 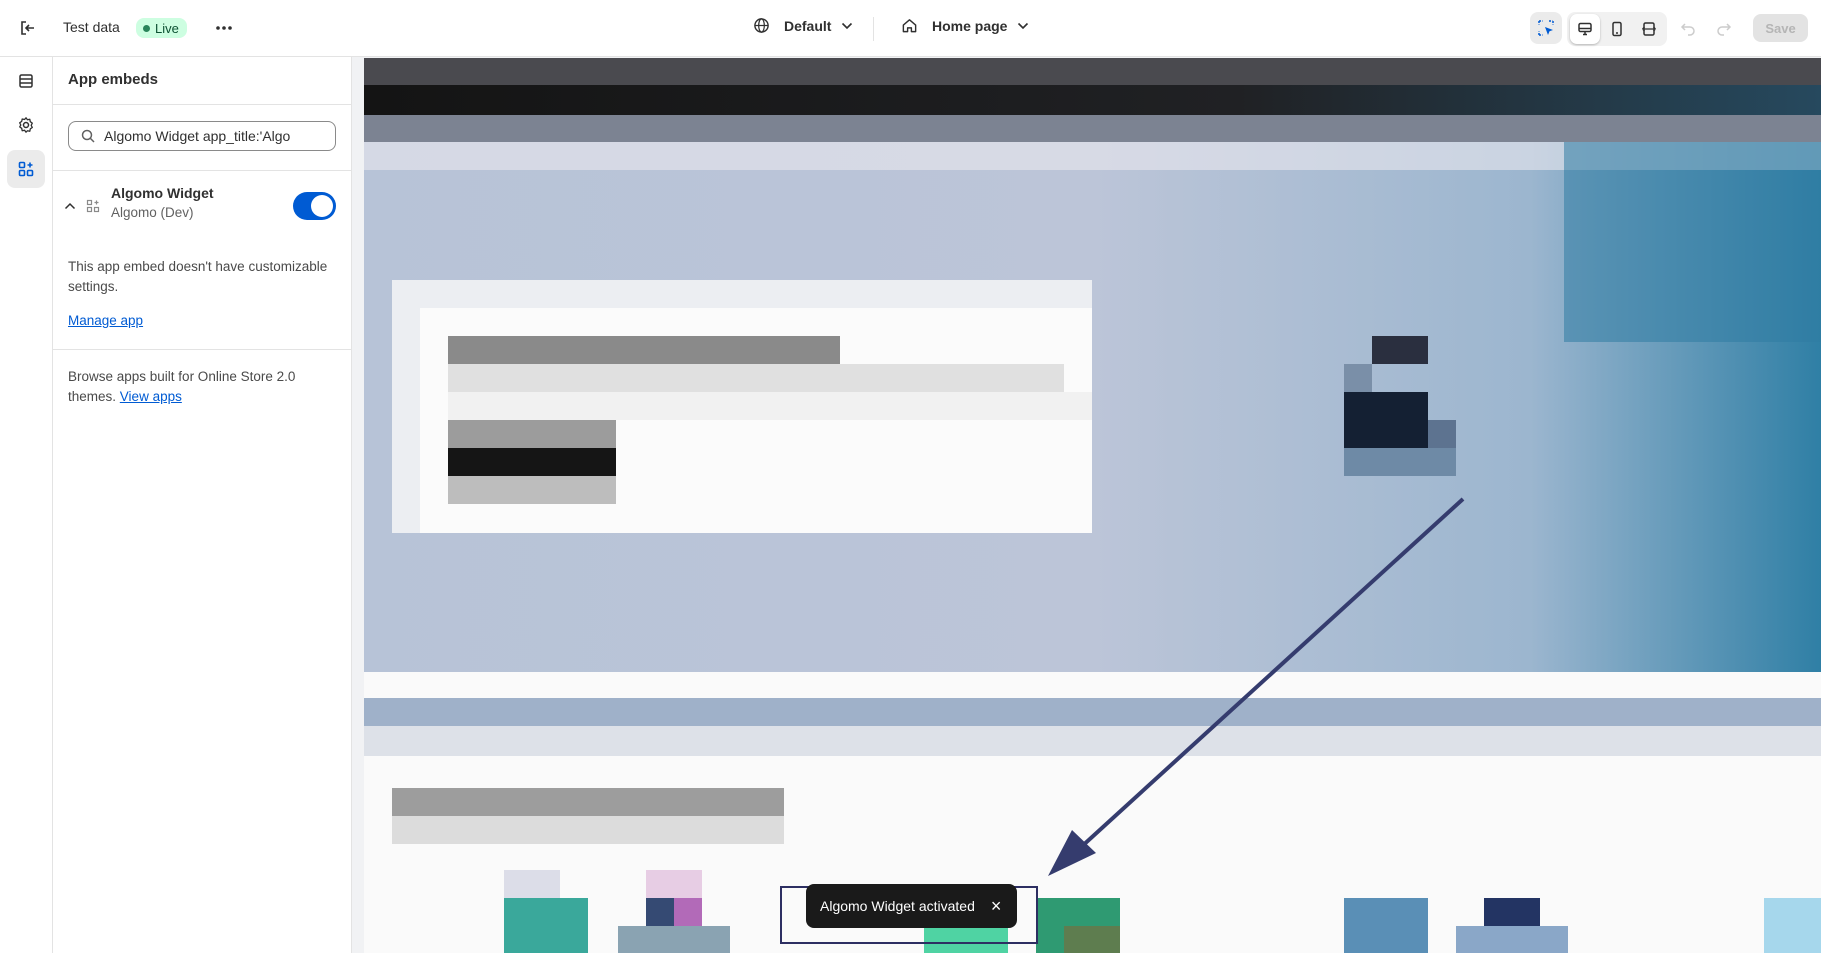 What do you see at coordinates (897, 906) in the screenshot?
I see `toast-message: Algomo Widget activated` at bounding box center [897, 906].